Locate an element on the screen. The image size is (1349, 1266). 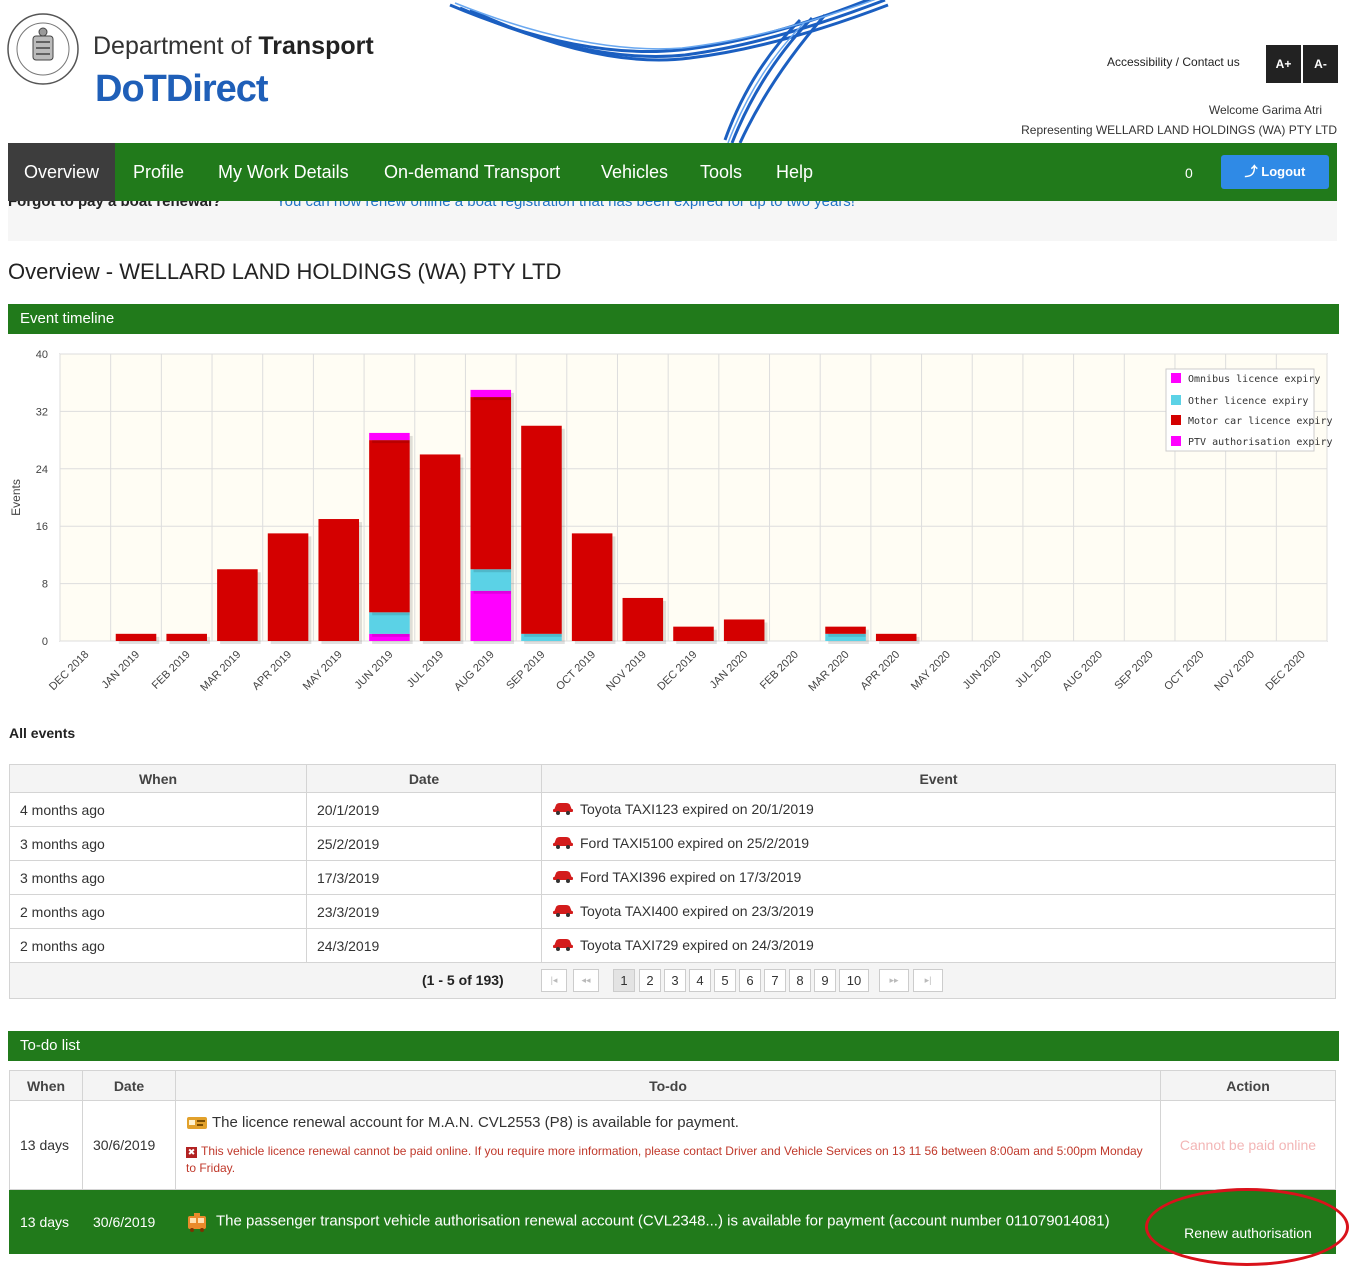
page-9-button: 9 is located at coordinates (825, 980).